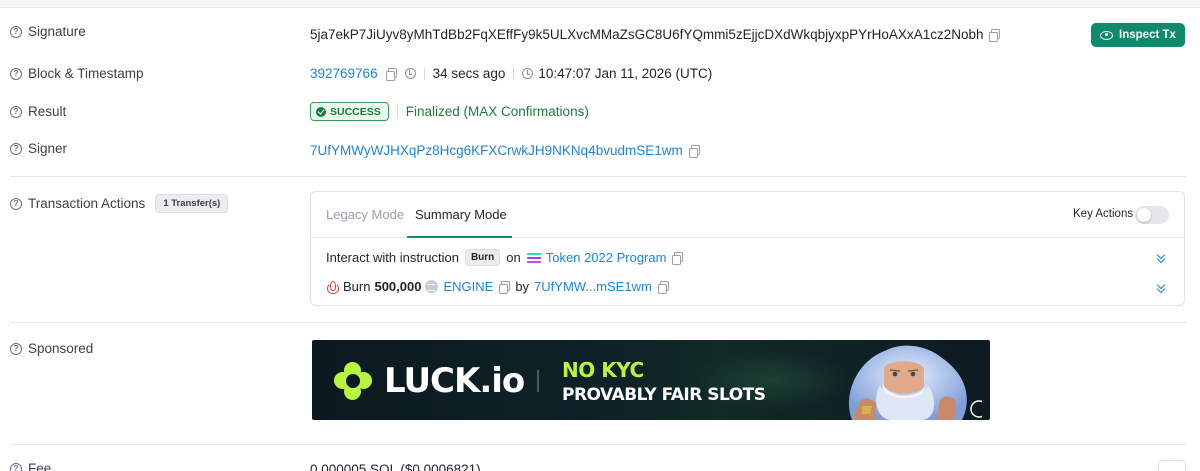 The image size is (1200, 471). I want to click on sponsored-label-text: Sponsored, so click(61, 348).